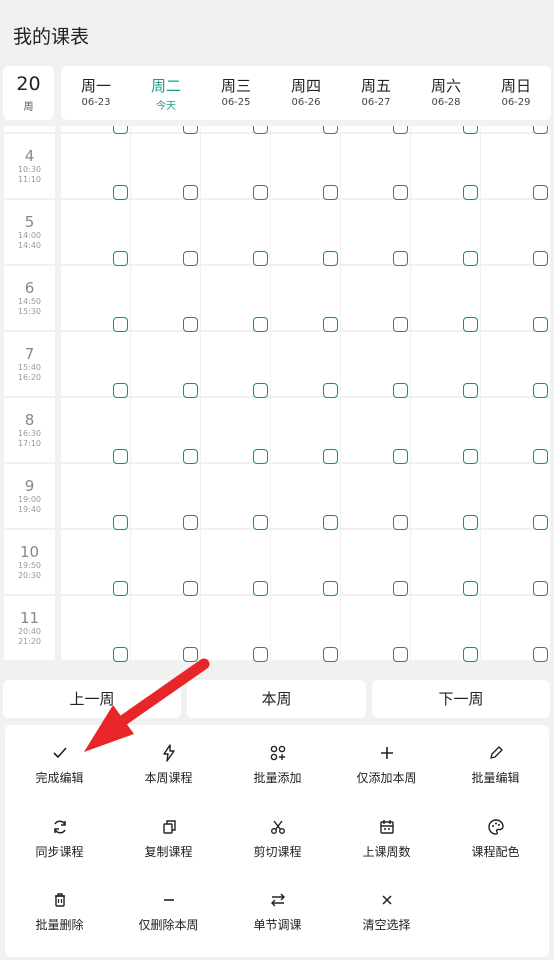 The image size is (554, 960). What do you see at coordinates (28, 93) in the screenshot?
I see `week-indicator: 20 周` at bounding box center [28, 93].